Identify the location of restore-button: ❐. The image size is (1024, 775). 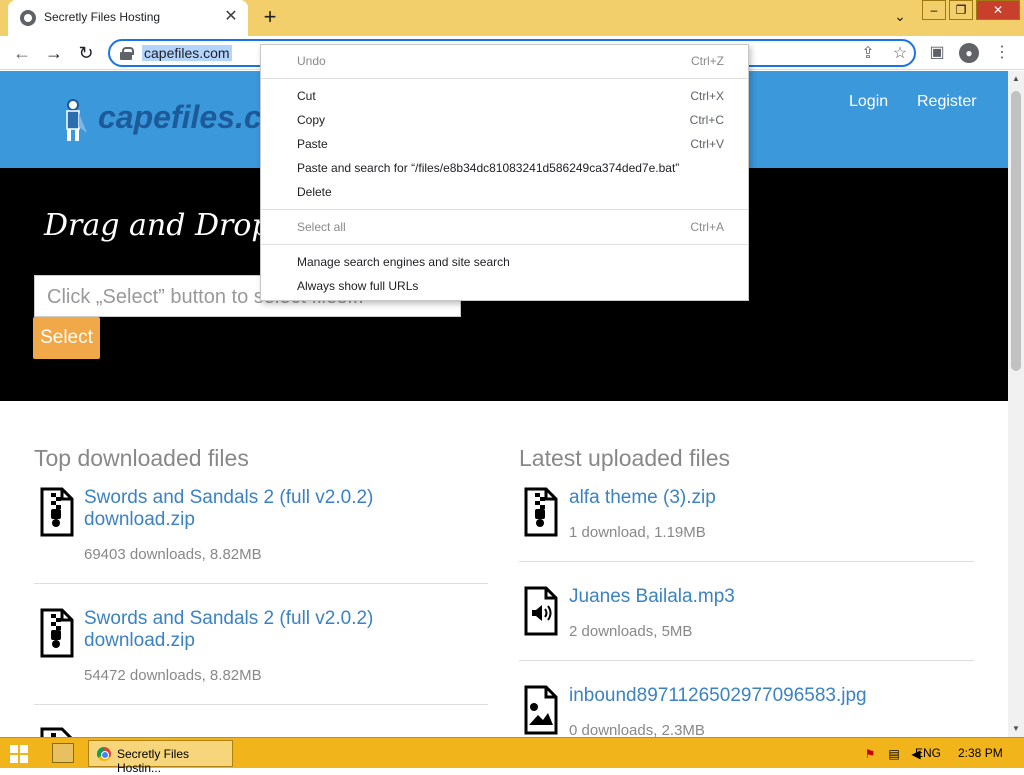
(961, 10).